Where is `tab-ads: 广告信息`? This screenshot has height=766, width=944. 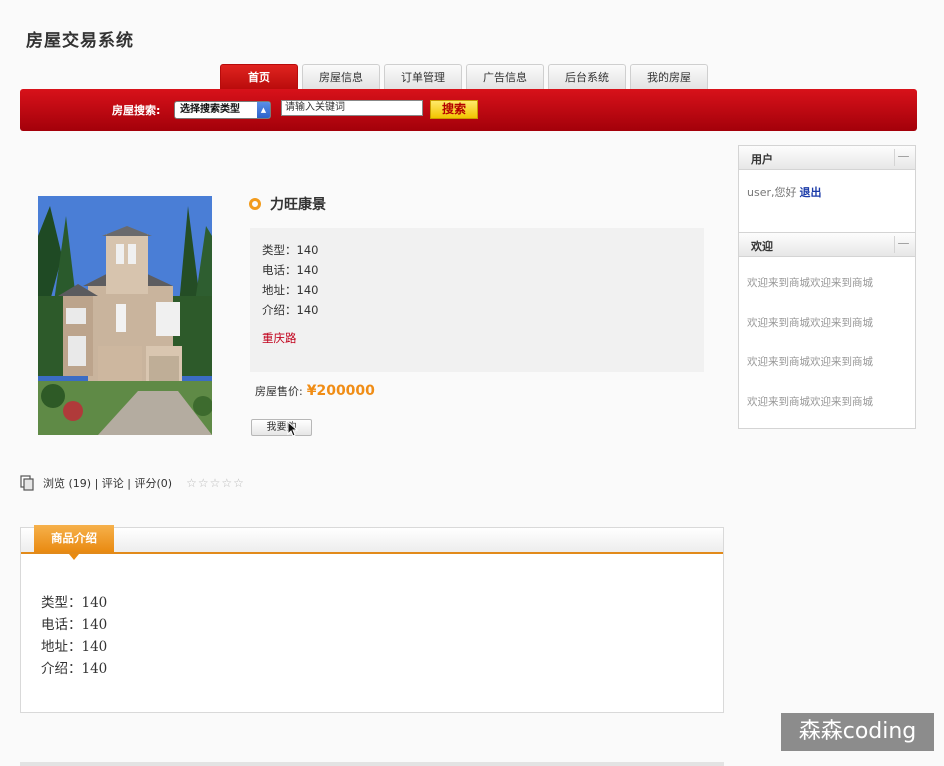 tab-ads: 广告信息 is located at coordinates (505, 77).